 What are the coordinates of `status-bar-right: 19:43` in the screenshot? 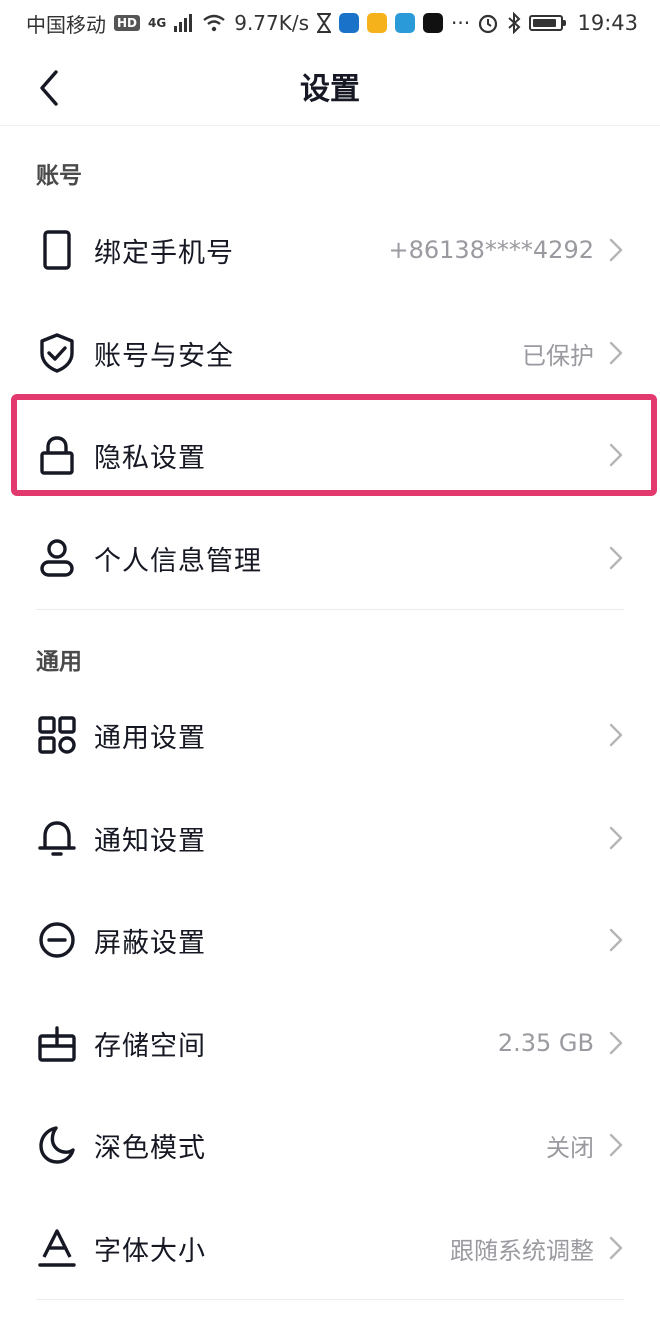 It's located at (557, 23).